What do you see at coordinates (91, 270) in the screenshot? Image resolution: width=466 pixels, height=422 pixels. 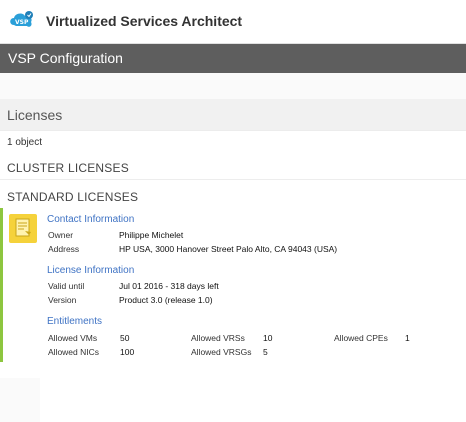 I see `license-info-title: License Information` at bounding box center [91, 270].